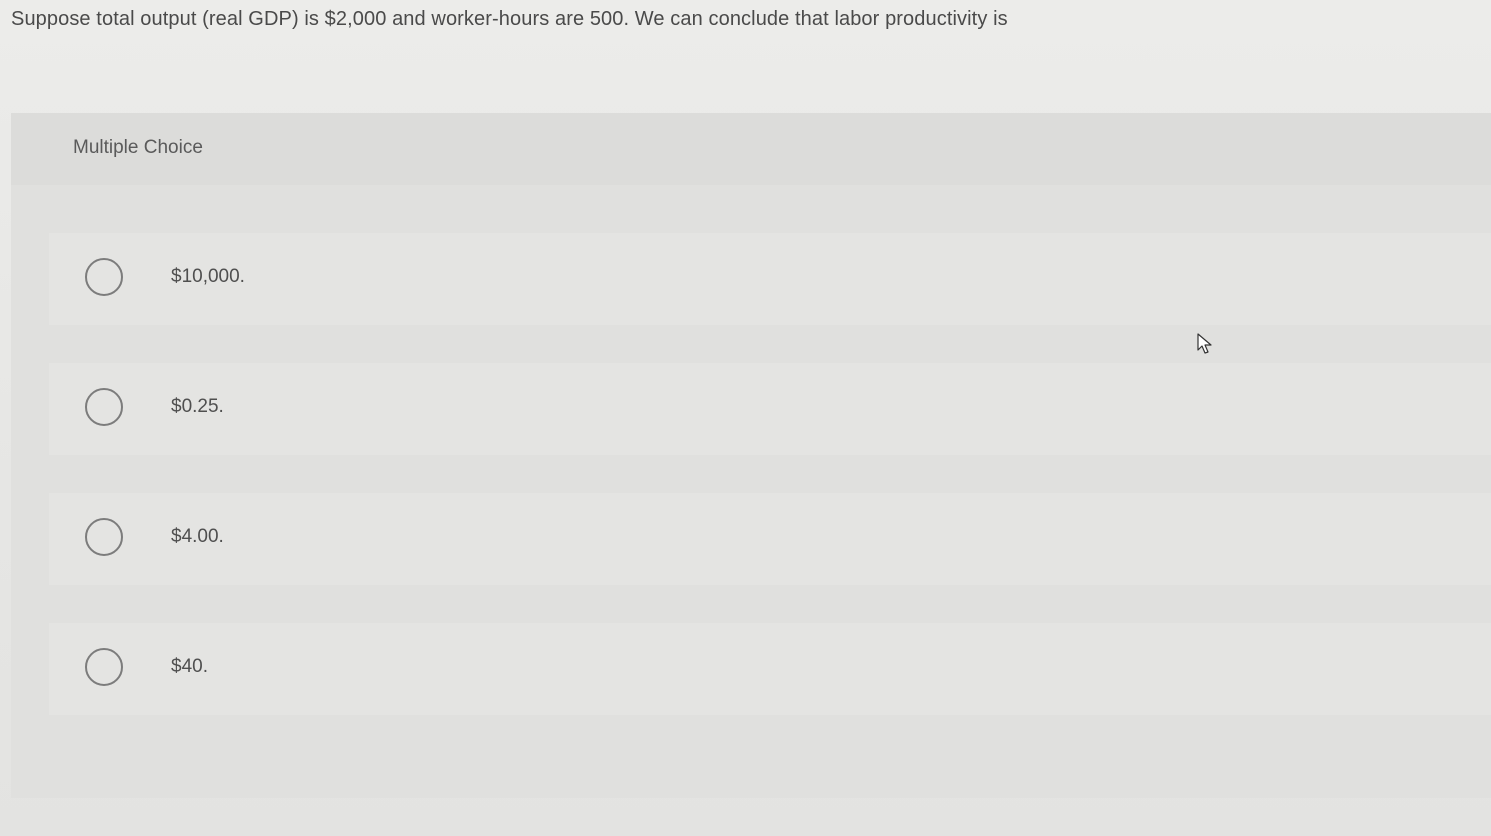 This screenshot has height=836, width=1491. I want to click on choice-label: $10,000., so click(208, 276).